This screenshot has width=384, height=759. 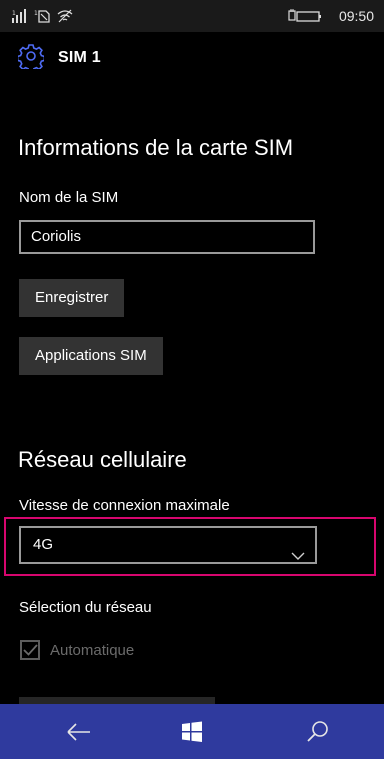 I want to click on wifi-off-icon, so click(x=65, y=18).